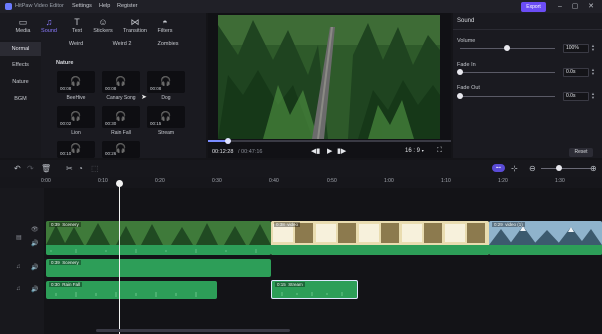  Describe the element at coordinates (122, 44) in the screenshot. I see `sound-name-weird-2: Weird 2` at that location.